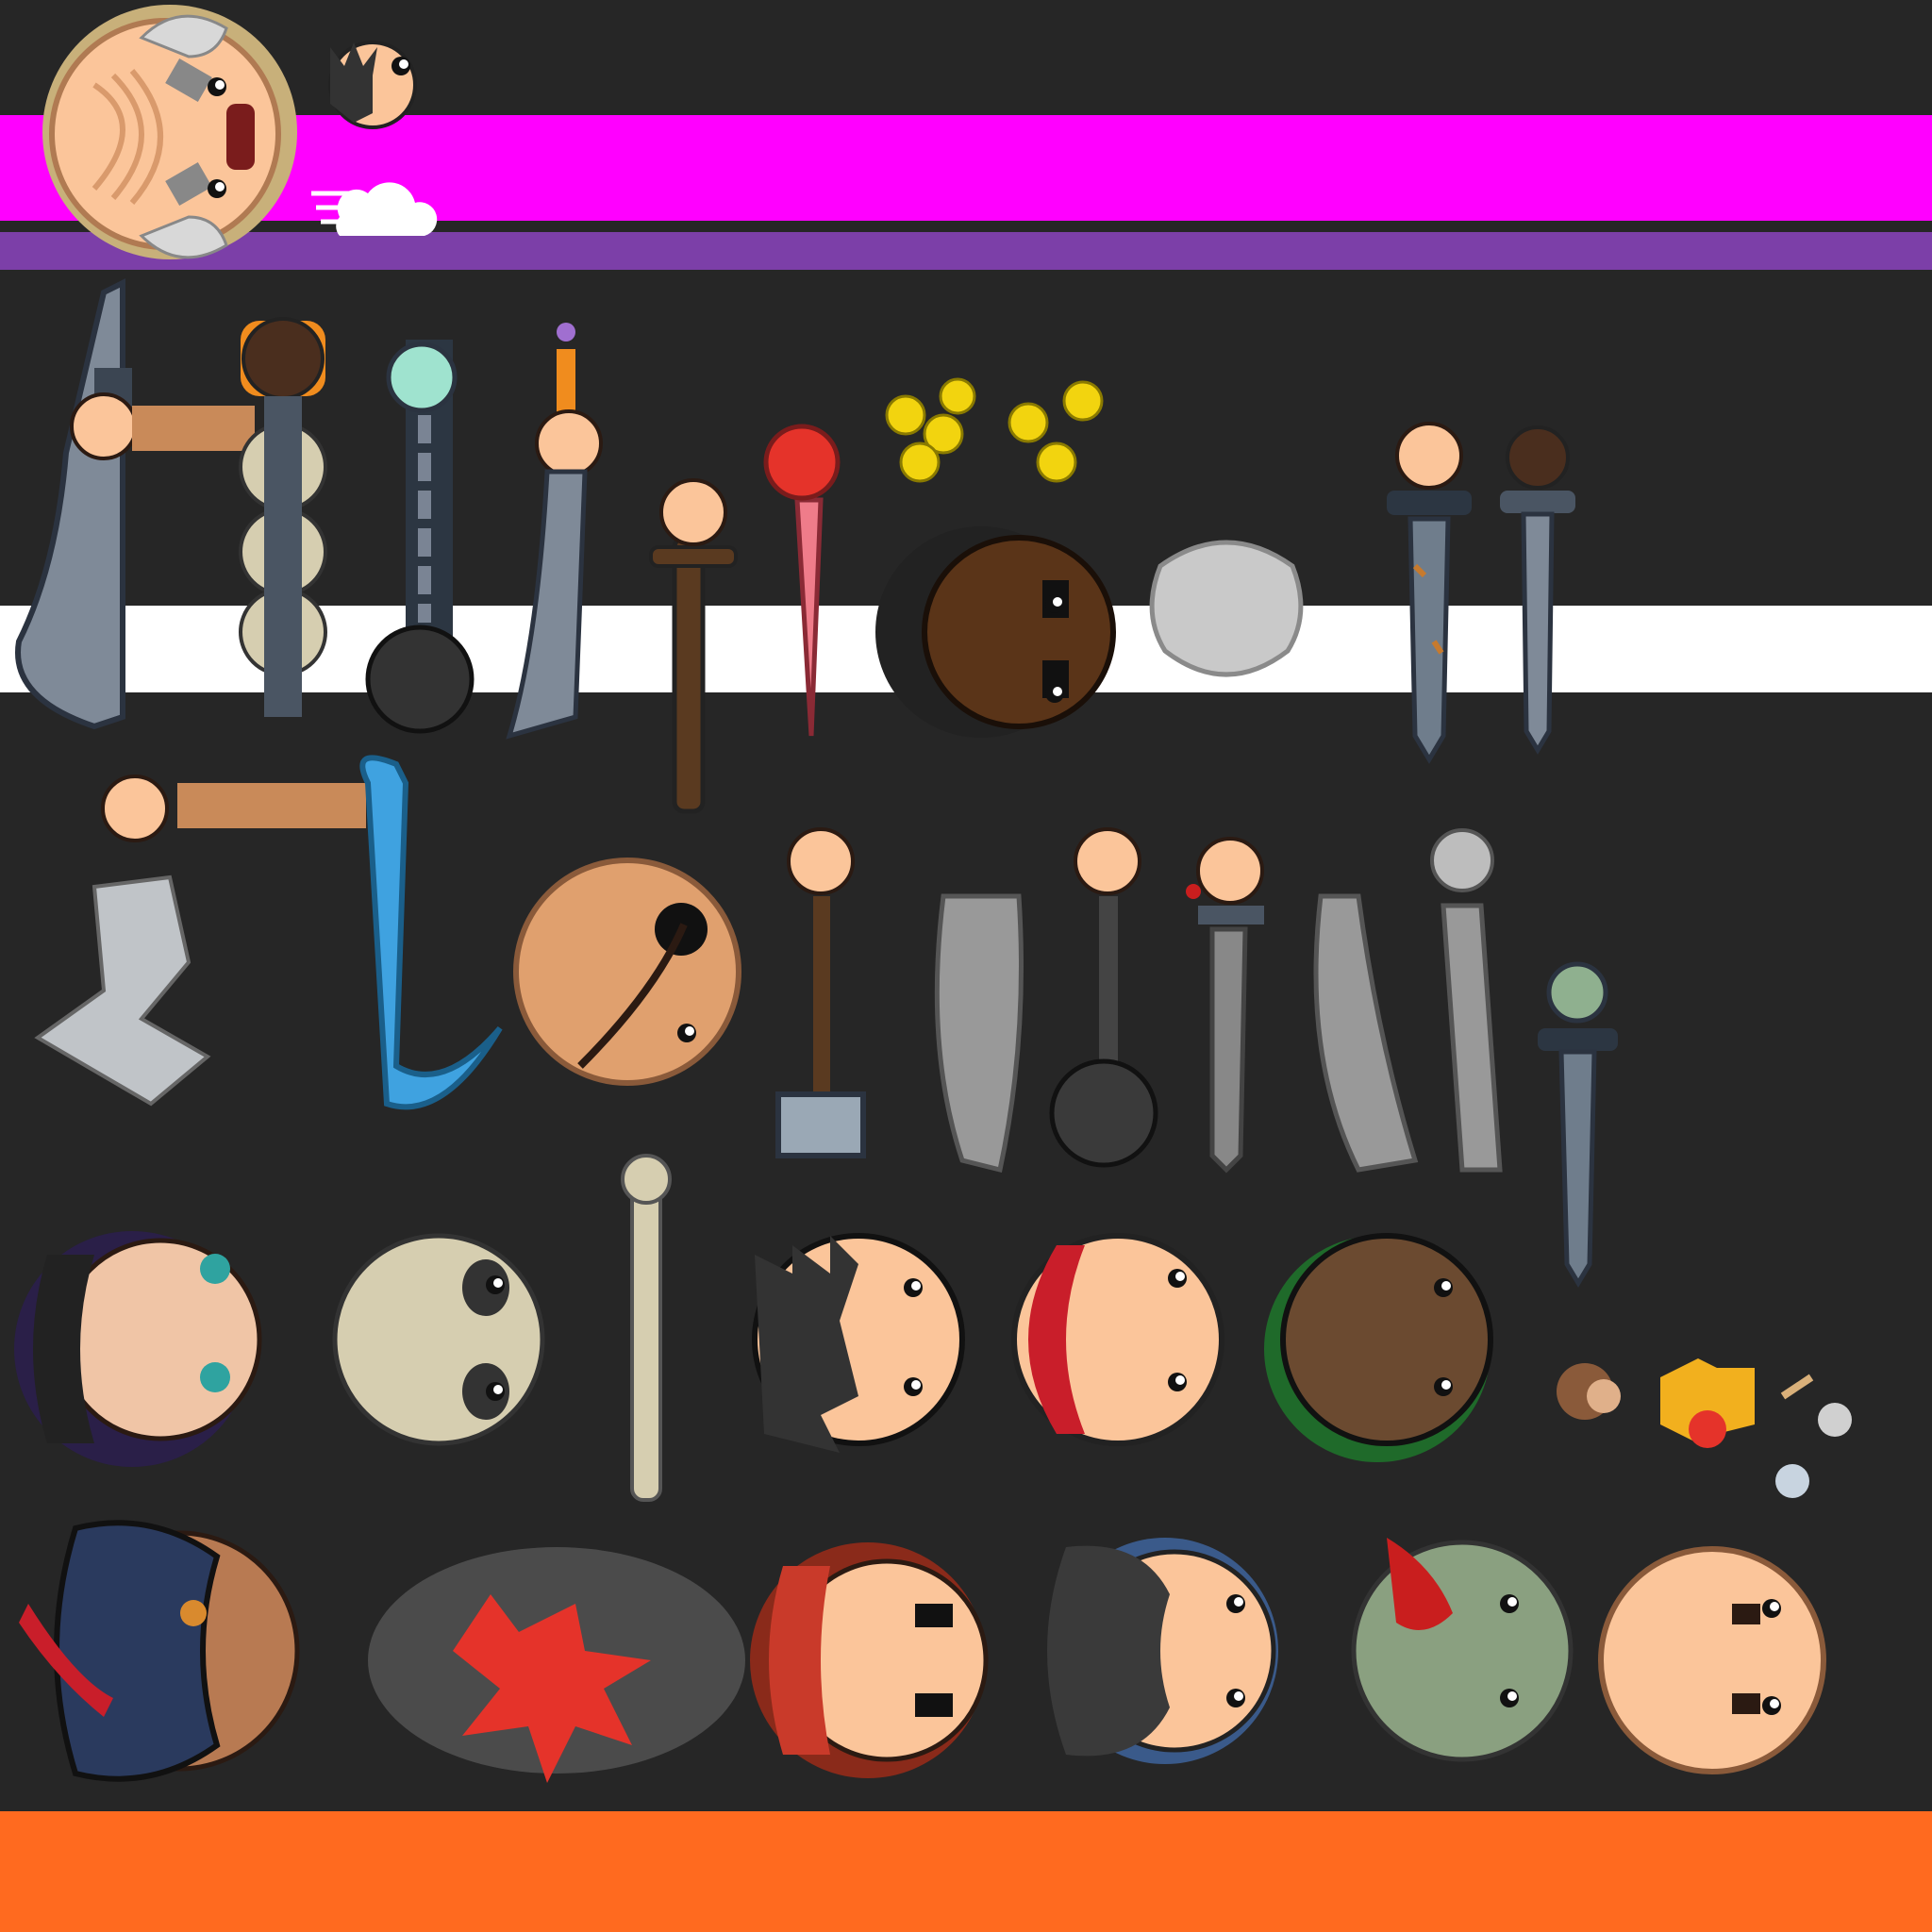 This screenshot has width=1932, height=1932. I want to click on red-bandana-head, so click(1118, 1339).